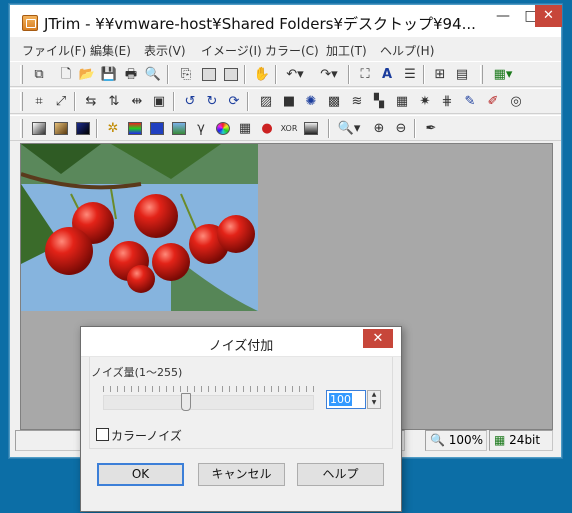 This screenshot has width=572, height=513. Describe the element at coordinates (525, 440) in the screenshot. I see `bits-value: 24bit` at that location.